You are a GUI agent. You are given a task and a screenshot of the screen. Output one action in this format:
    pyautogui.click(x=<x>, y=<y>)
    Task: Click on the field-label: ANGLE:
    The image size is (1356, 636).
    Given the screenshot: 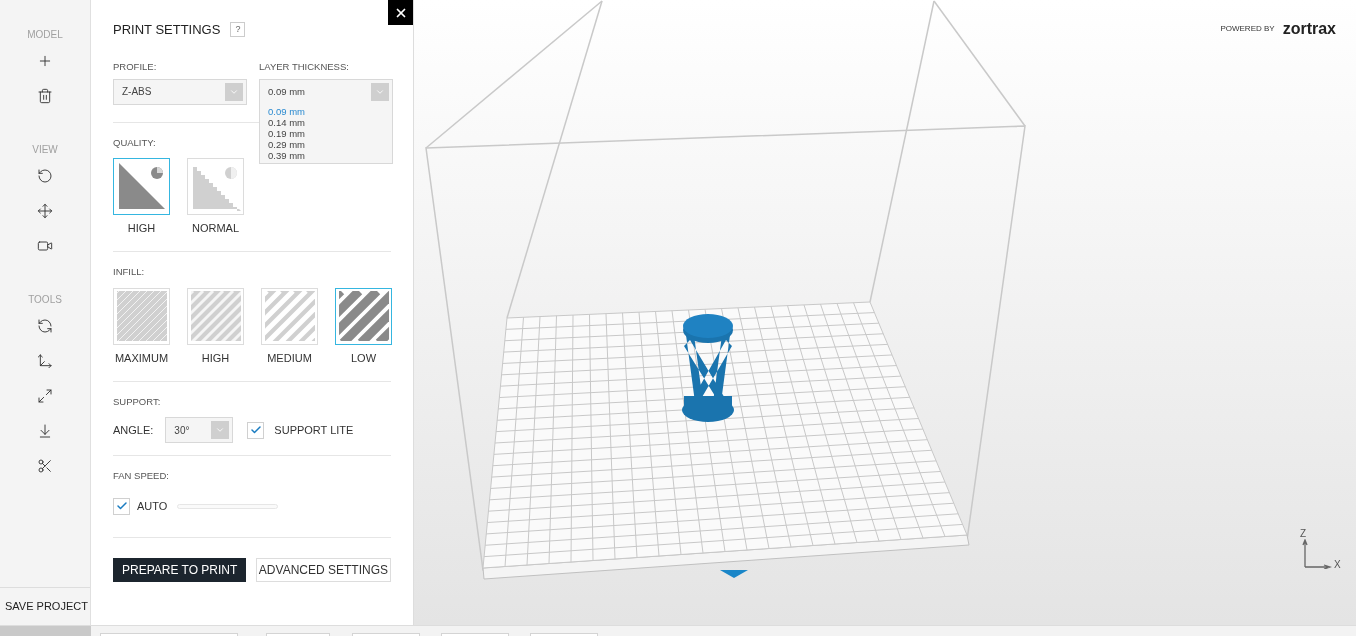 What is the action you would take?
    pyautogui.click(x=133, y=430)
    